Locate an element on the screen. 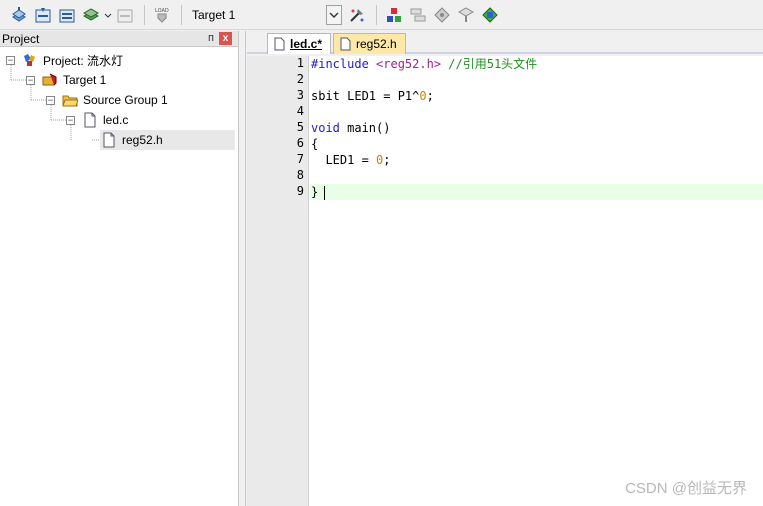 The height and width of the screenshot is (506, 763). code-text: LED1 = is located at coordinates (344, 160).